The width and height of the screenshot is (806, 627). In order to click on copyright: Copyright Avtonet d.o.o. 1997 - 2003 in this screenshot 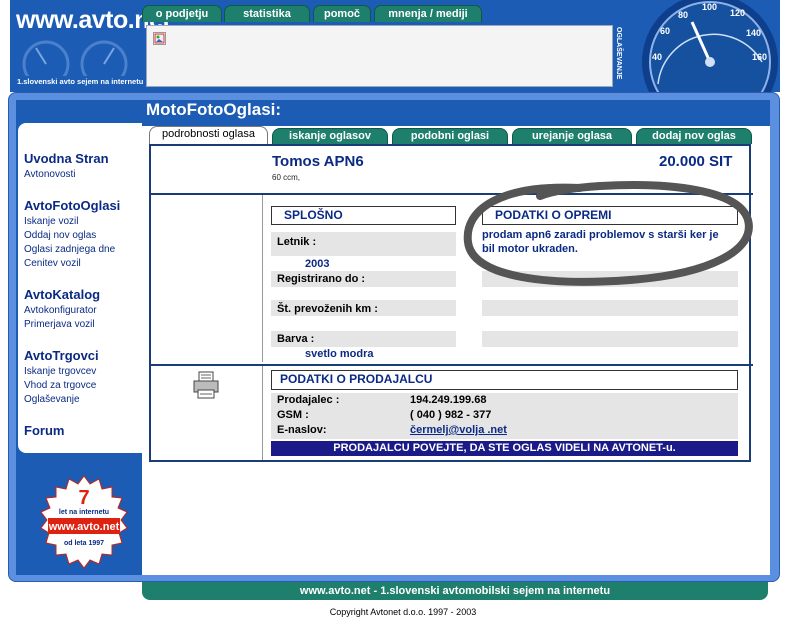, I will do `click(403, 612)`.